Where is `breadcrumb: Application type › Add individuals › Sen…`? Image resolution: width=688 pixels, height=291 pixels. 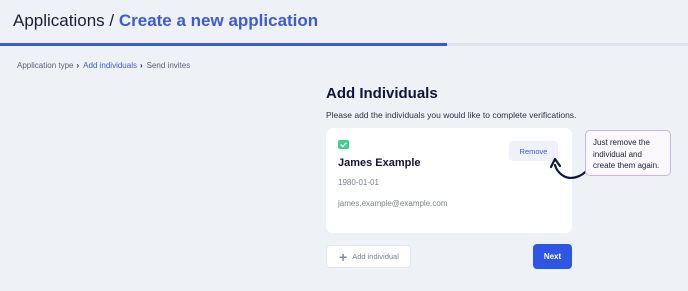
breadcrumb: Application type › Add individuals › Sen… is located at coordinates (103, 66).